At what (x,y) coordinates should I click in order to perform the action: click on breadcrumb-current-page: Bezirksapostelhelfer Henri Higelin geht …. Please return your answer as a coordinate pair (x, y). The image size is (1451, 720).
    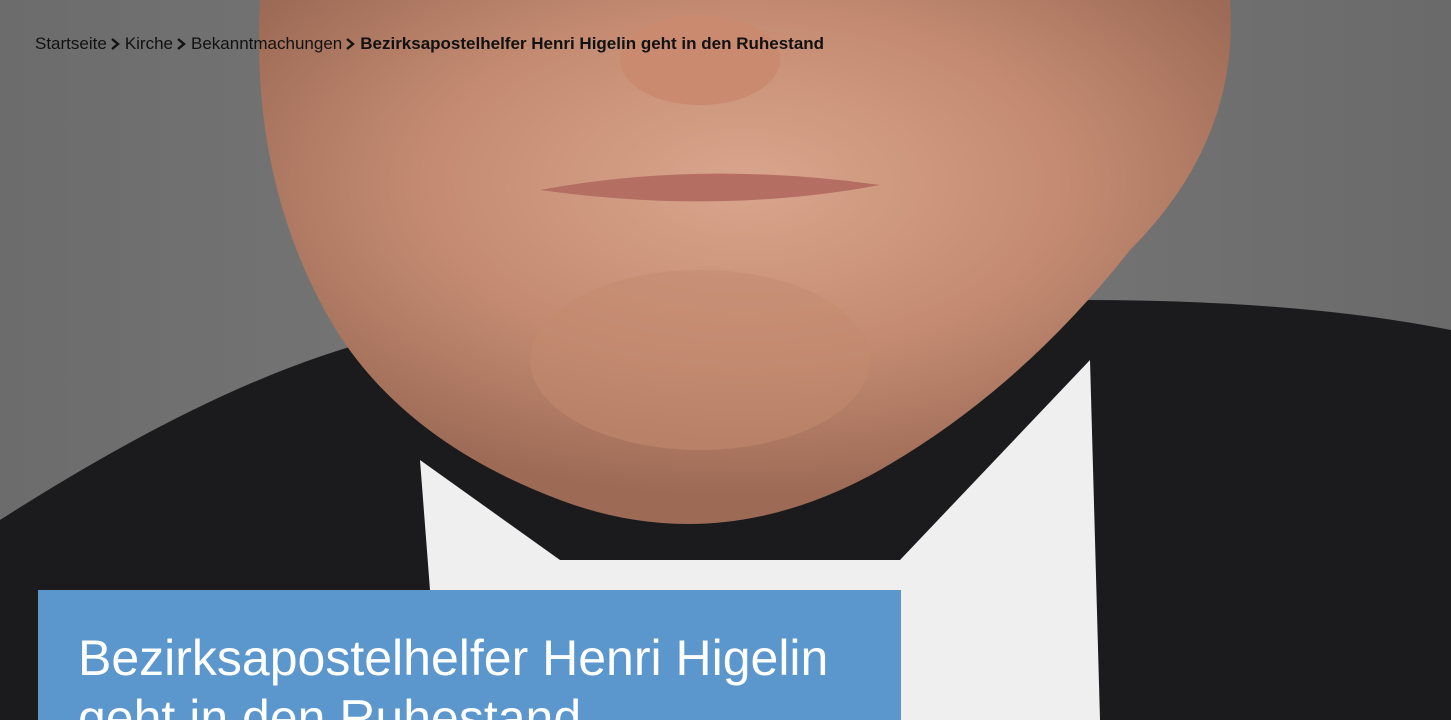
    Looking at the image, I should click on (592, 43).